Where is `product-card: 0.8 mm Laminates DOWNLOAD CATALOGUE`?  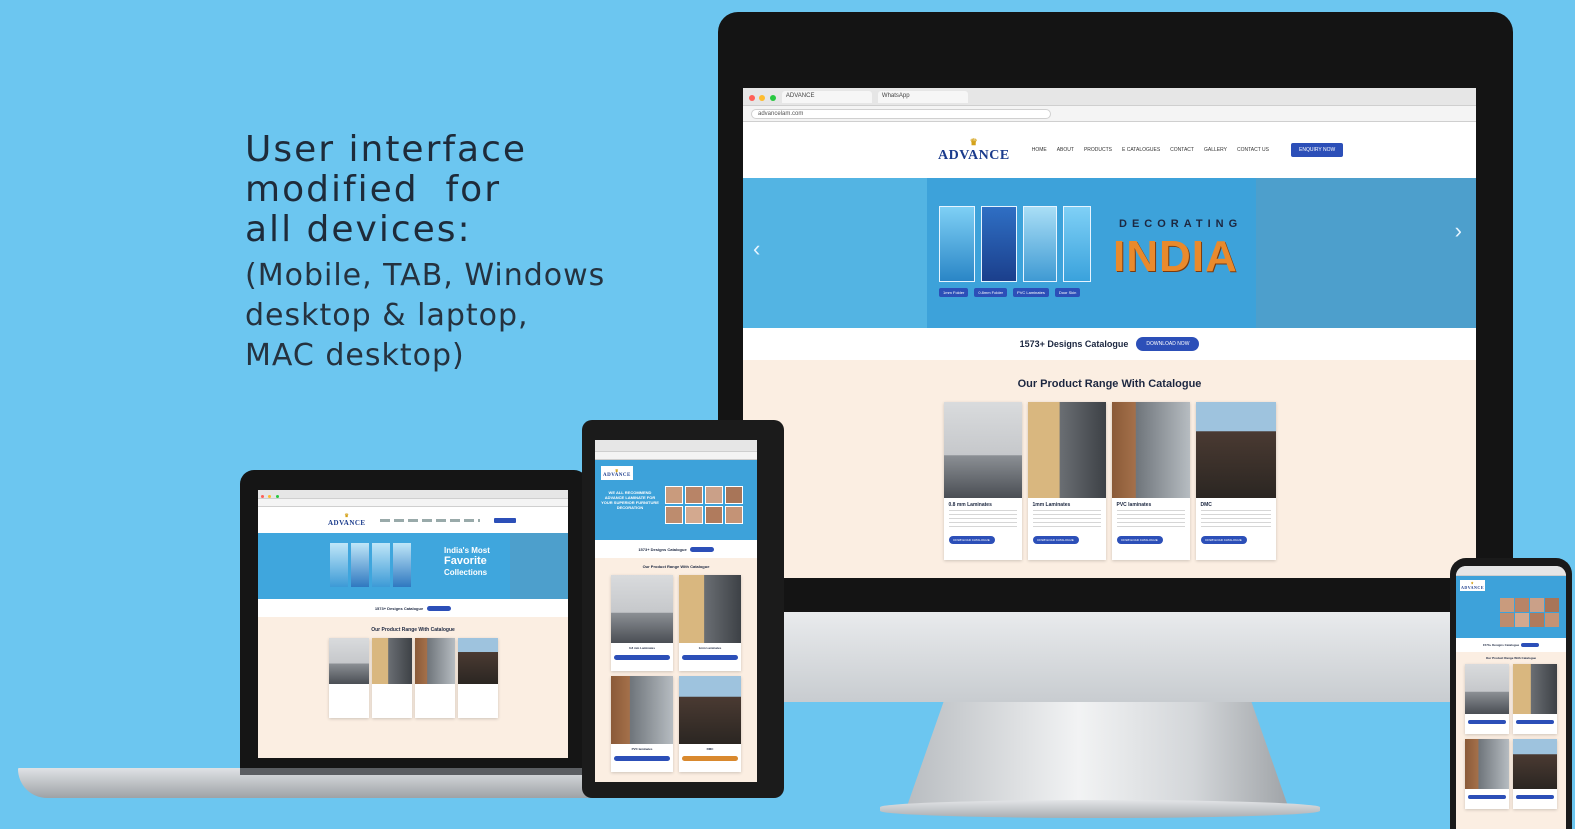
product-card: 0.8 mm Laminates DOWNLOAD CATALOGUE is located at coordinates (982, 481).